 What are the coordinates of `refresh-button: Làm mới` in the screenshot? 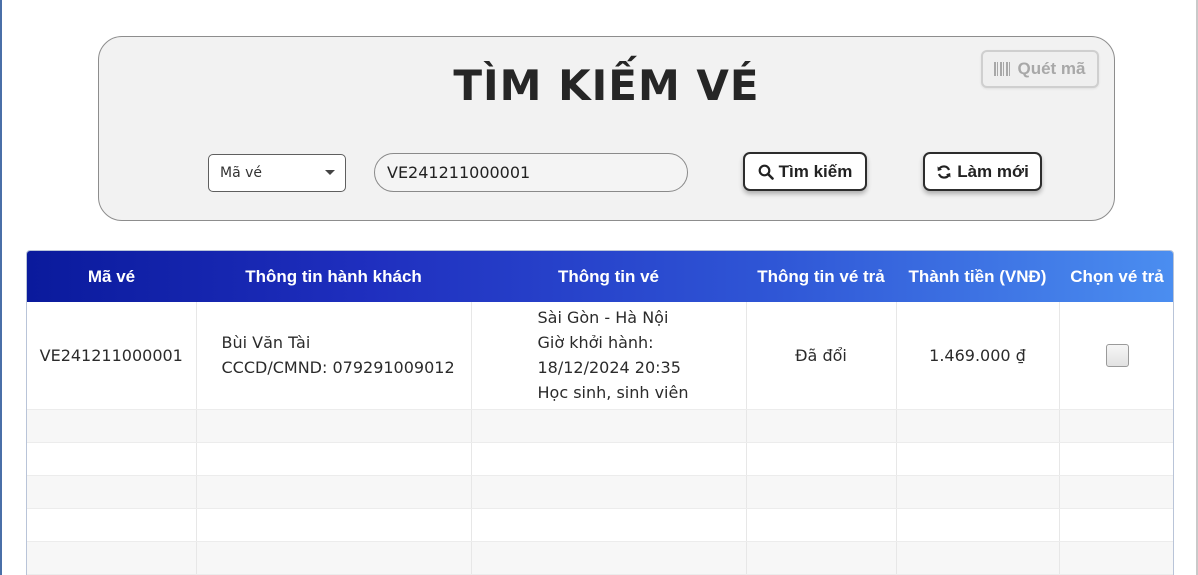 It's located at (982, 171).